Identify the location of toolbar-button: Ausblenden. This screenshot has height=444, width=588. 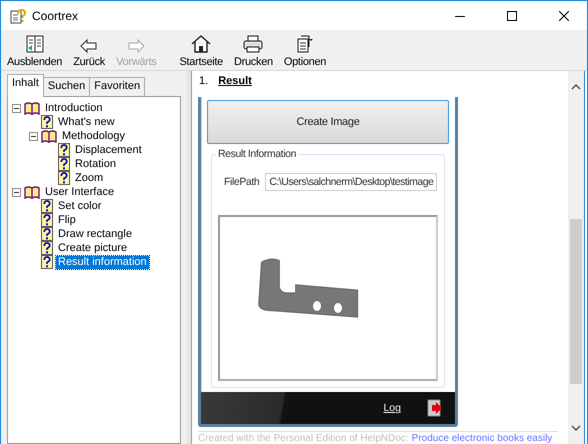
(34, 50).